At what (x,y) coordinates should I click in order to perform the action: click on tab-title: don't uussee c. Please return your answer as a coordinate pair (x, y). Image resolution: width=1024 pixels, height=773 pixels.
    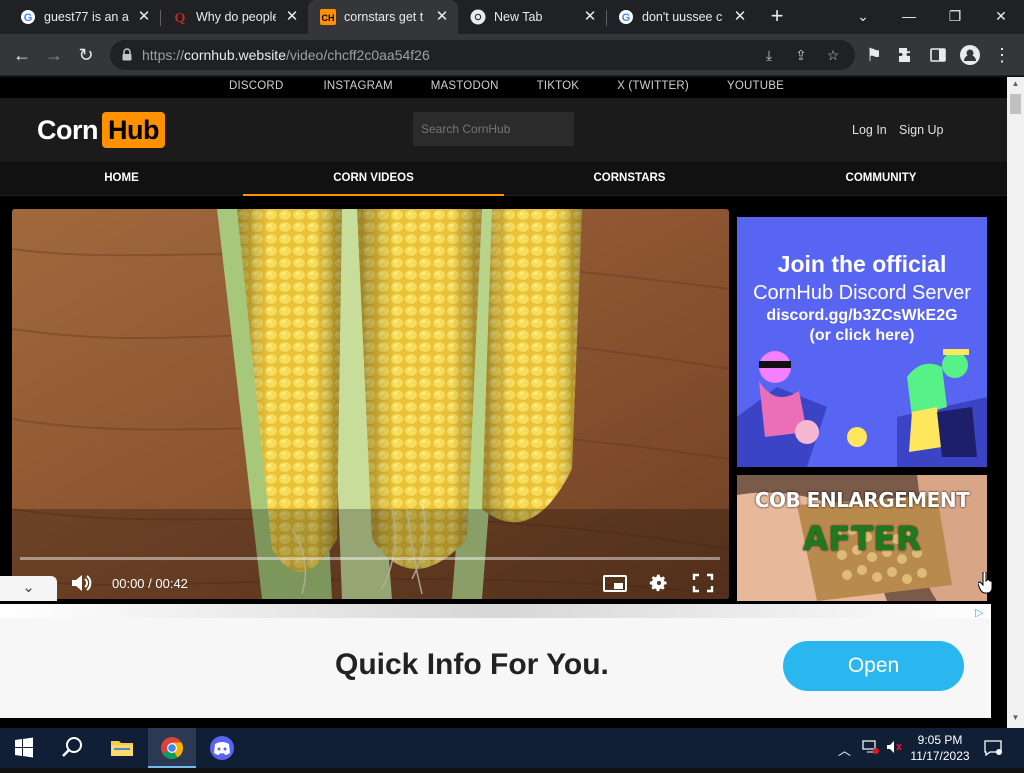
    Looking at the image, I should click on (682, 17).